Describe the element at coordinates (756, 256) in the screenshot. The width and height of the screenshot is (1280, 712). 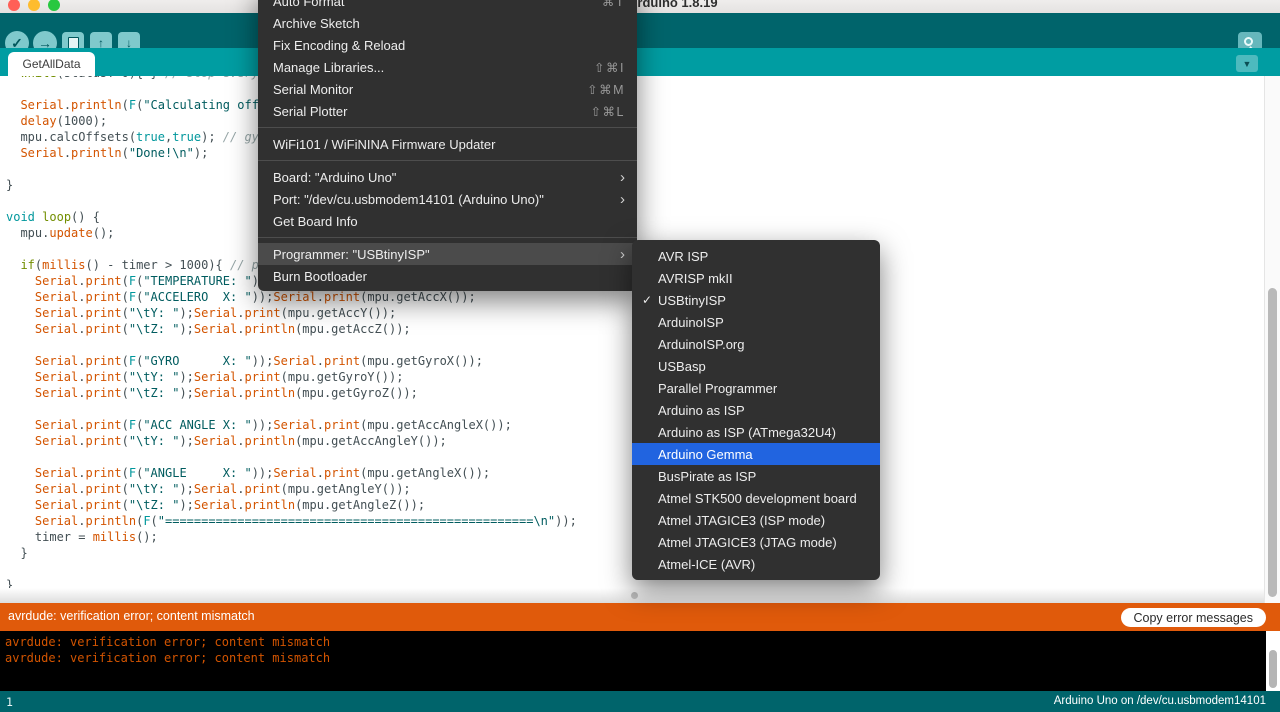
I see `submenu-item-avr-isp: AVR ISP` at that location.